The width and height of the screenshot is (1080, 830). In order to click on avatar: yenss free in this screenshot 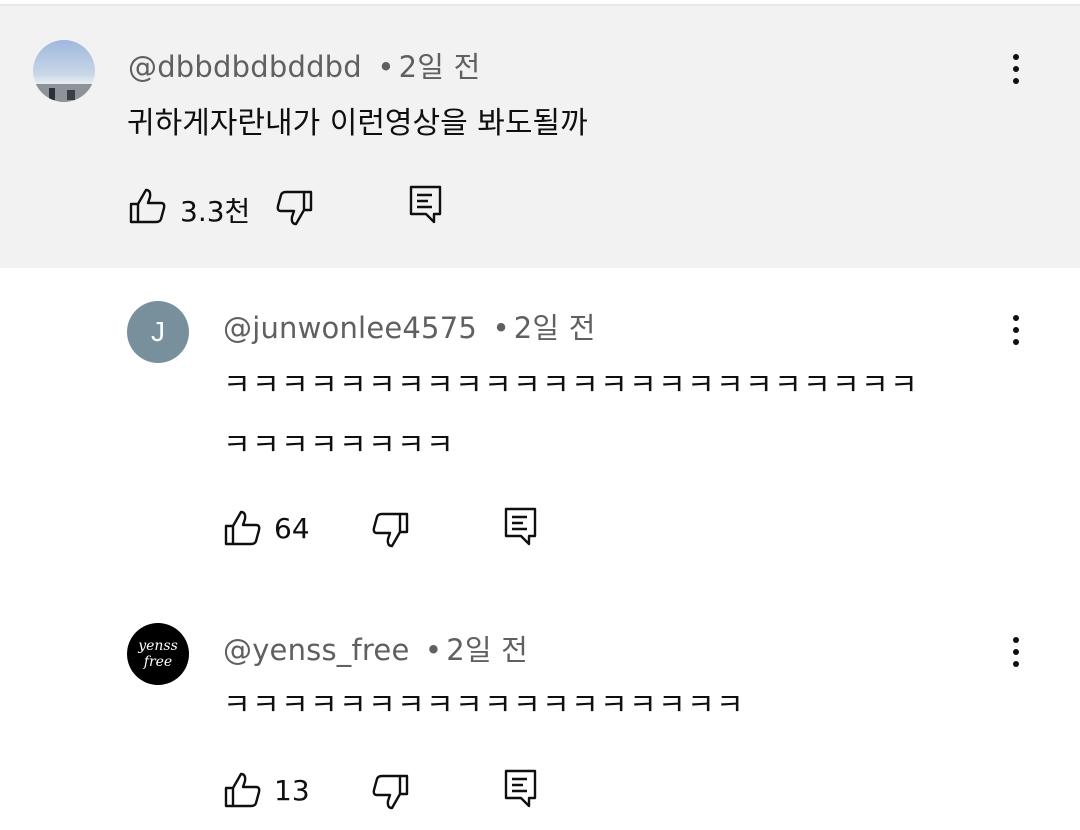, I will do `click(158, 654)`.